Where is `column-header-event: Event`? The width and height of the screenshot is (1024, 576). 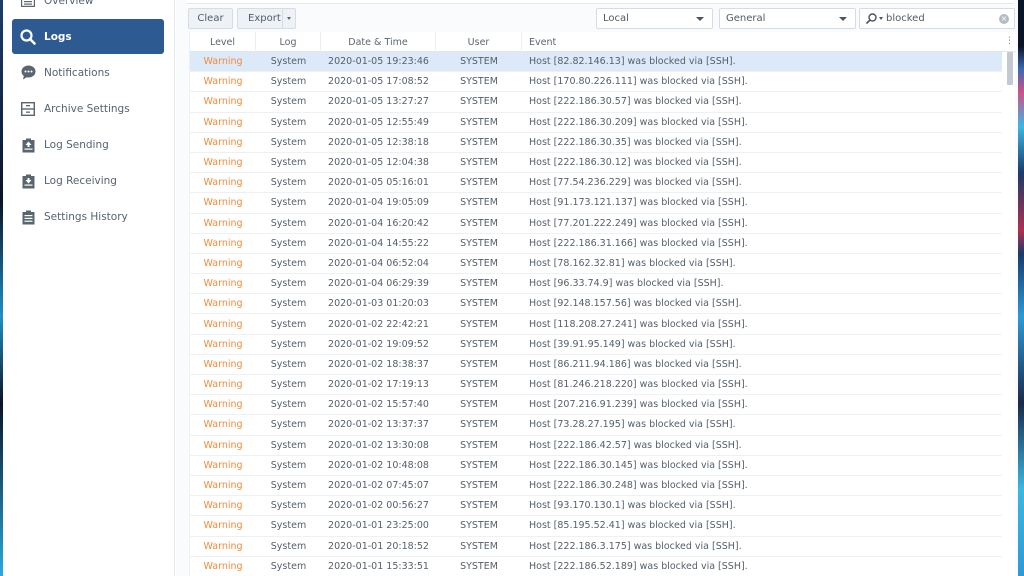 column-header-event: Event is located at coordinates (762, 42).